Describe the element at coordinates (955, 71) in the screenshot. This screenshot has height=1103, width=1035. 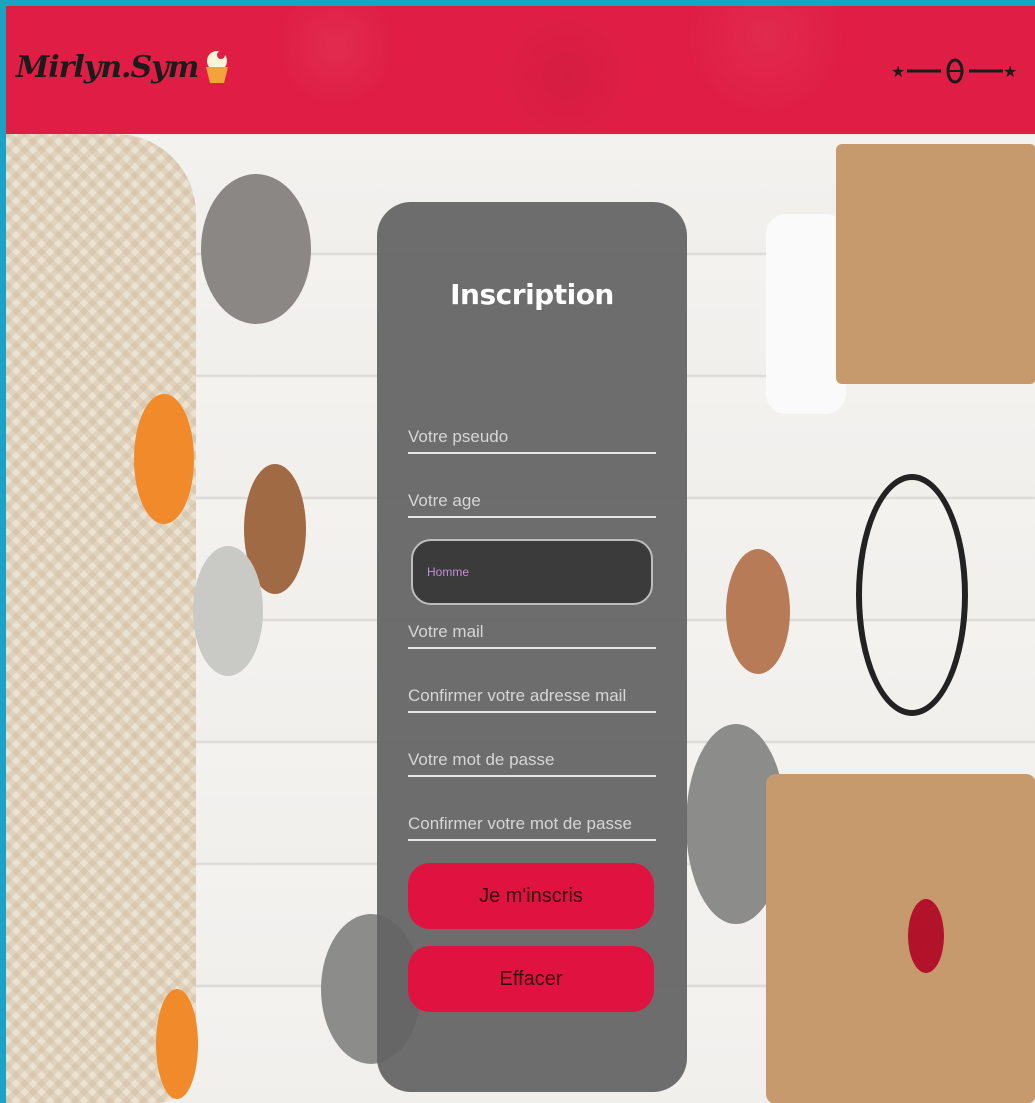
I see `ornament-menu-icon: ★ ★` at that location.